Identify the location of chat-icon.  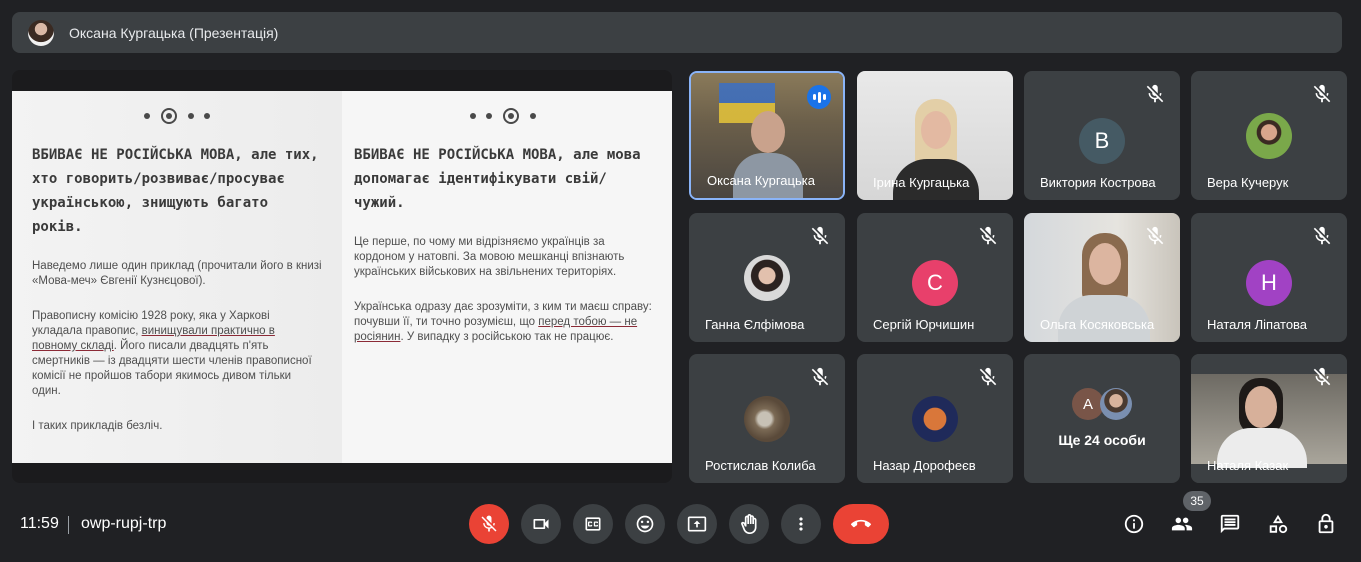
(1230, 524).